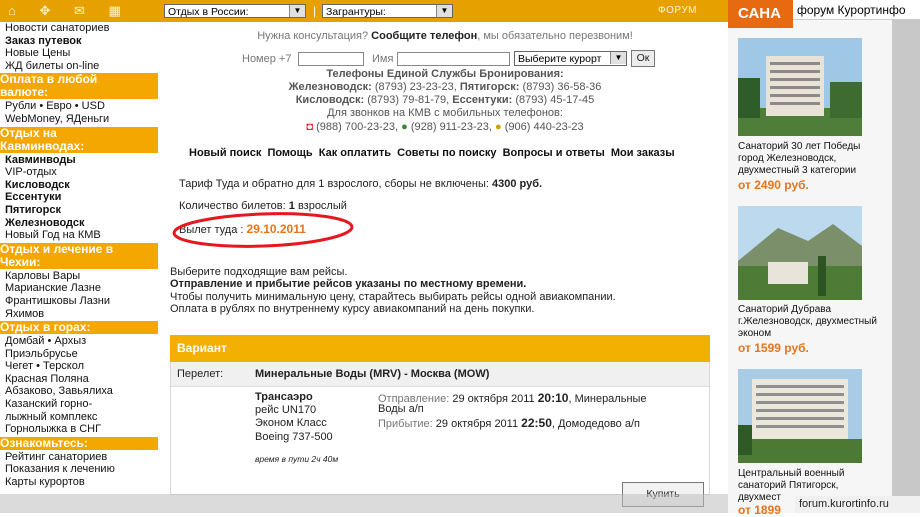 The image size is (920, 517). What do you see at coordinates (643, 58) in the screenshot?
I see `ok-button: Ок` at bounding box center [643, 58].